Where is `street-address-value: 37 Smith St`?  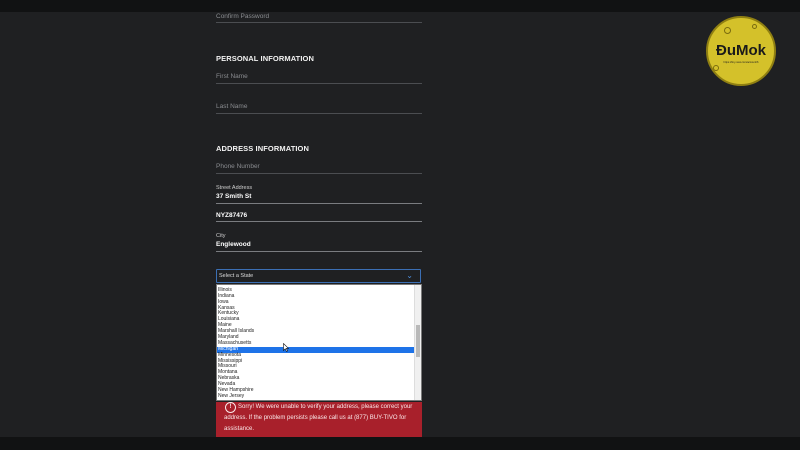 street-address-value: 37 Smith St is located at coordinates (234, 196).